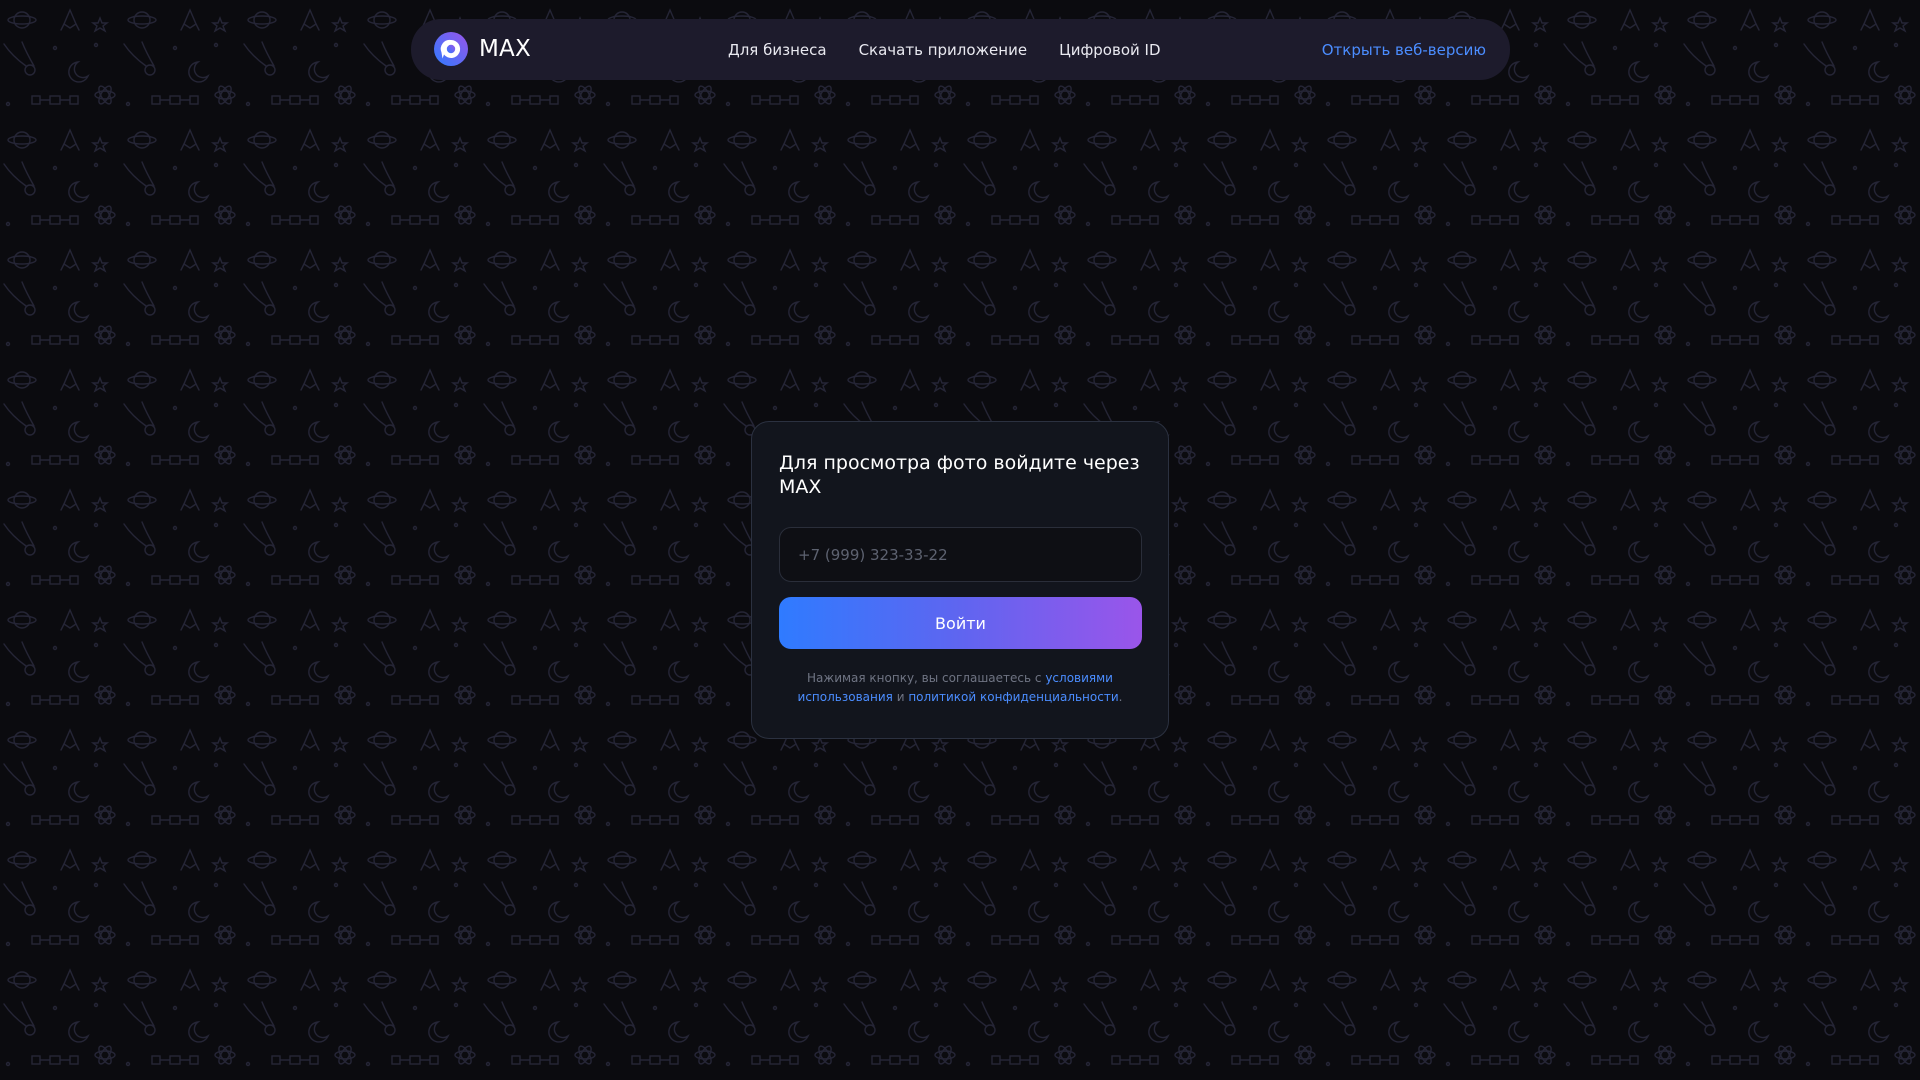  What do you see at coordinates (1120, 697) in the screenshot?
I see `legal-suffix: .` at bounding box center [1120, 697].